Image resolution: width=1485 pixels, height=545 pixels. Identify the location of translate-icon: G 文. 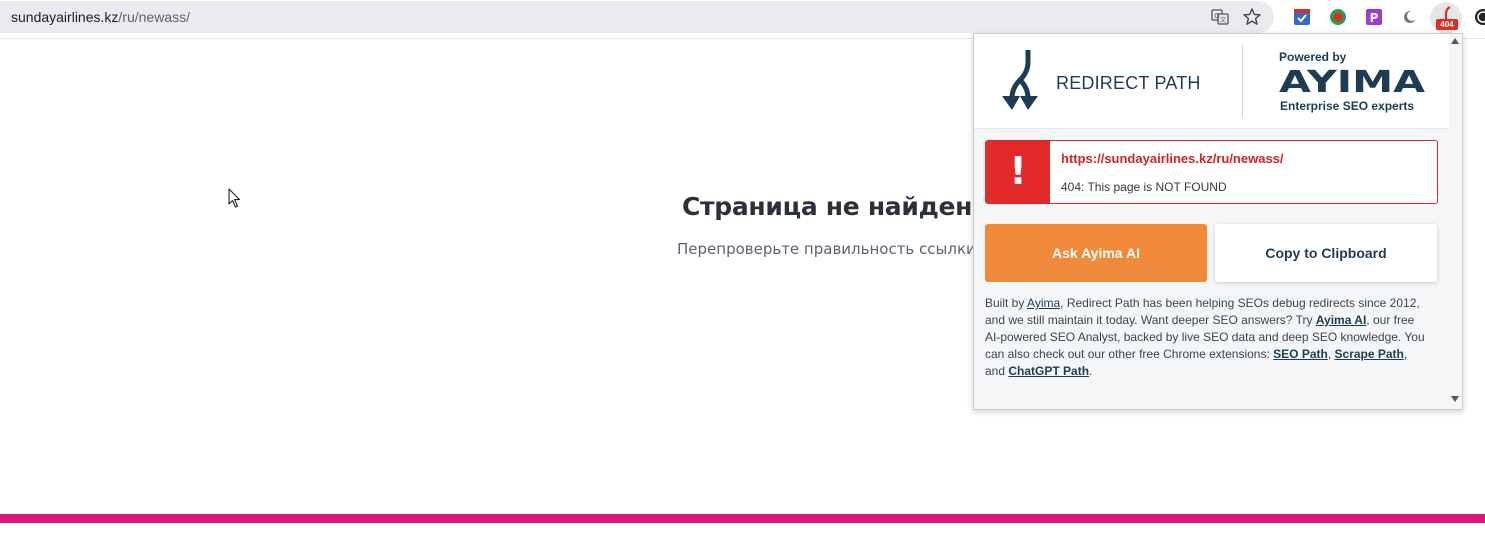
(1220, 17).